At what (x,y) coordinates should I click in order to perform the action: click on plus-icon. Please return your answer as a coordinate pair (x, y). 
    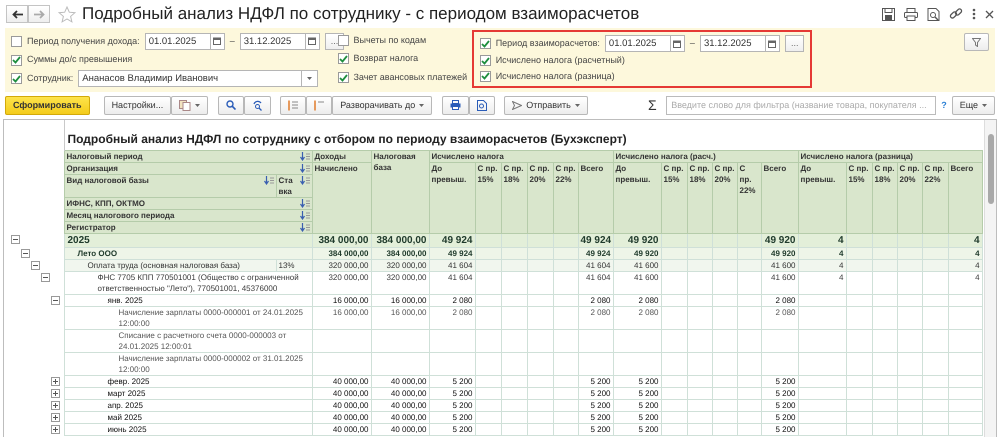
    Looking at the image, I should click on (55, 405).